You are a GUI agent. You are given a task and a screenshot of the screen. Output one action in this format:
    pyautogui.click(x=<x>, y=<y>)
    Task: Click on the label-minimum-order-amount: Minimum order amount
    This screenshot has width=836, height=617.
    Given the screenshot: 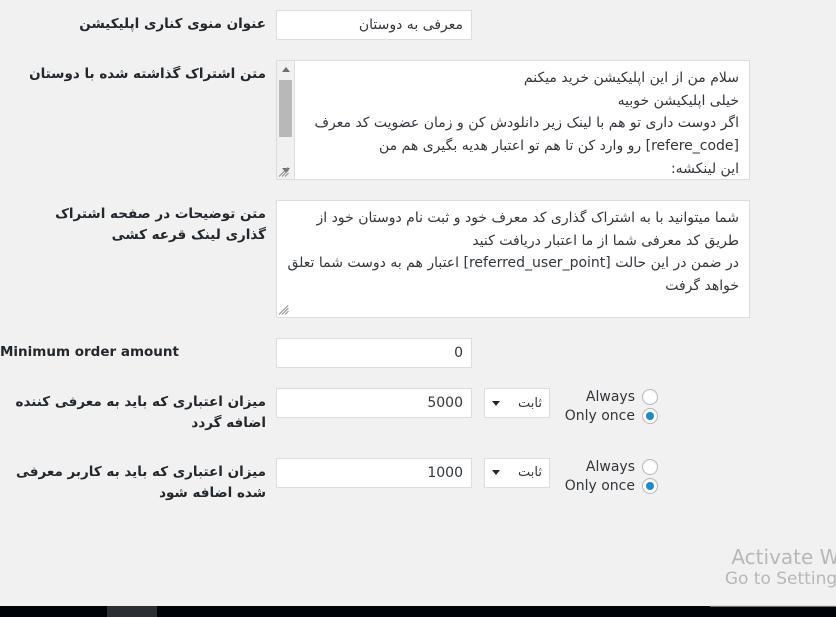 What is the action you would take?
    pyautogui.click(x=138, y=353)
    